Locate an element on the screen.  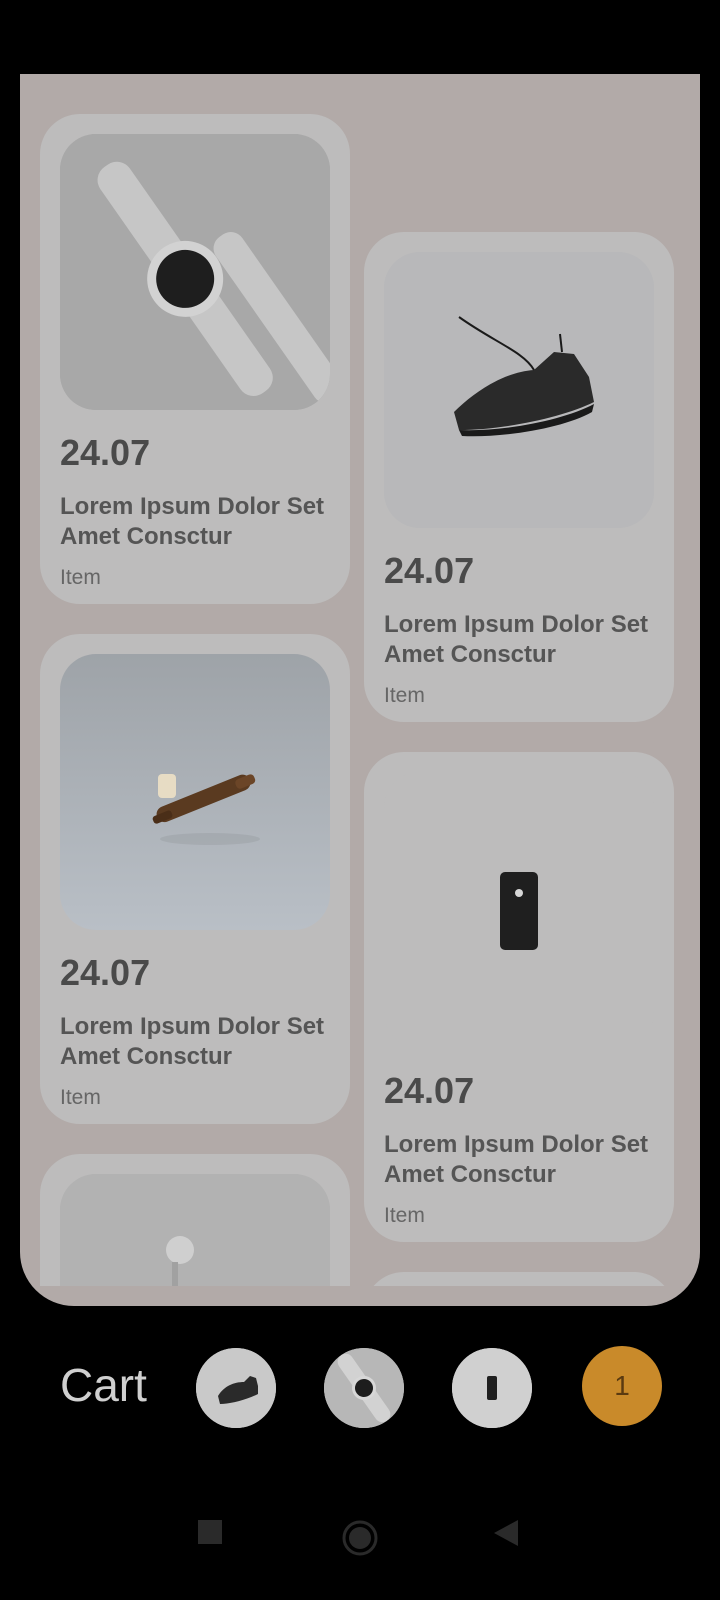
home-circle-icon is located at coordinates (360, 1540).